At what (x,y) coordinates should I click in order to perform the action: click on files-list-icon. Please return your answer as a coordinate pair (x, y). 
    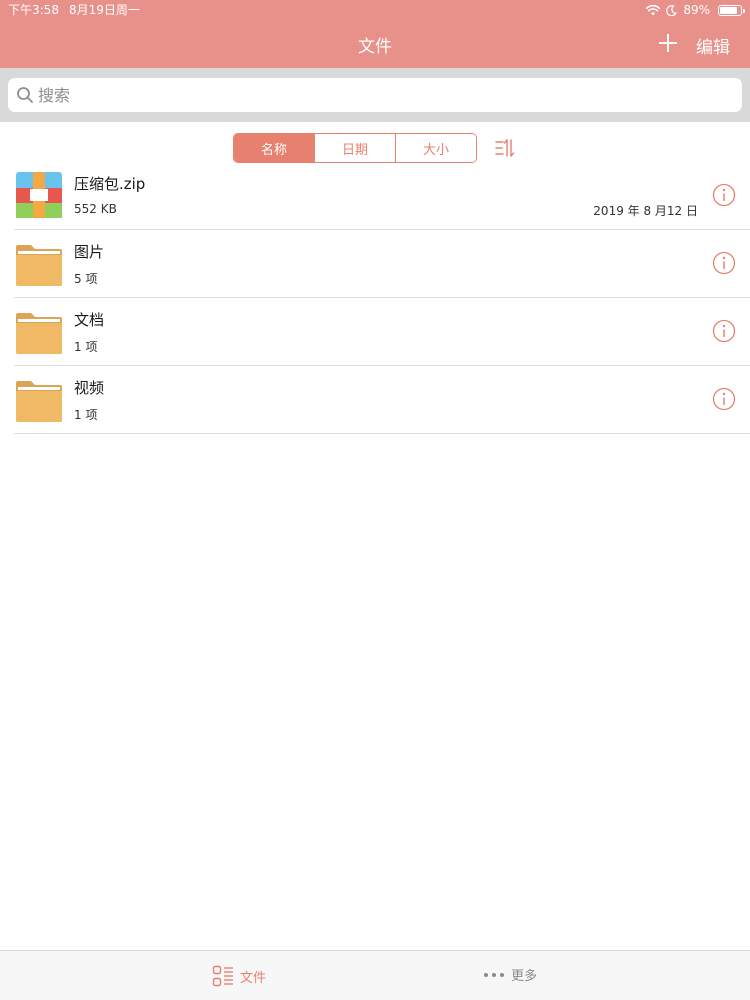
    Looking at the image, I should click on (222, 976).